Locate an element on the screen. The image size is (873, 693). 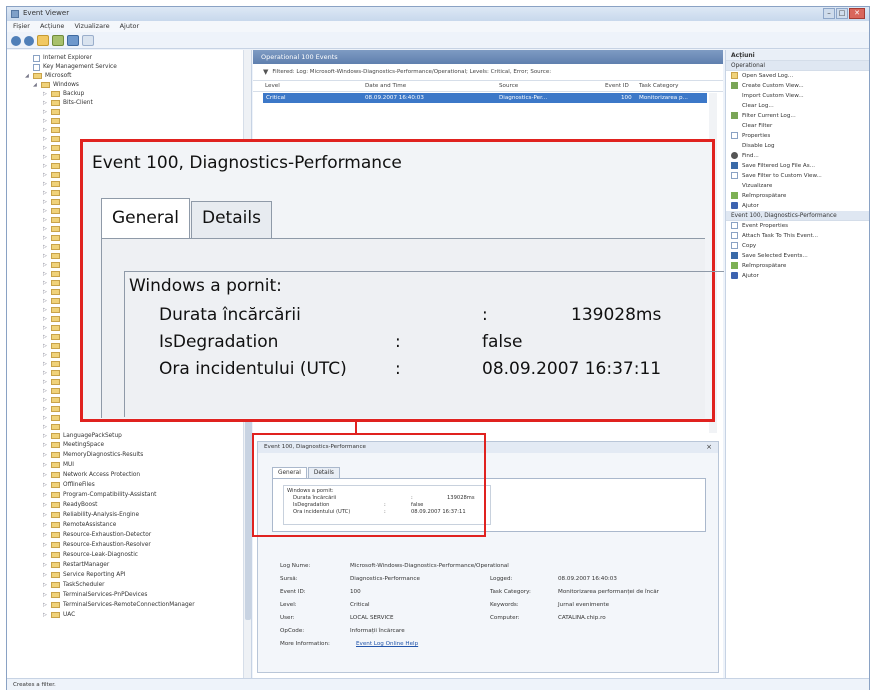
folder-icon is located at coordinates (43, 40).